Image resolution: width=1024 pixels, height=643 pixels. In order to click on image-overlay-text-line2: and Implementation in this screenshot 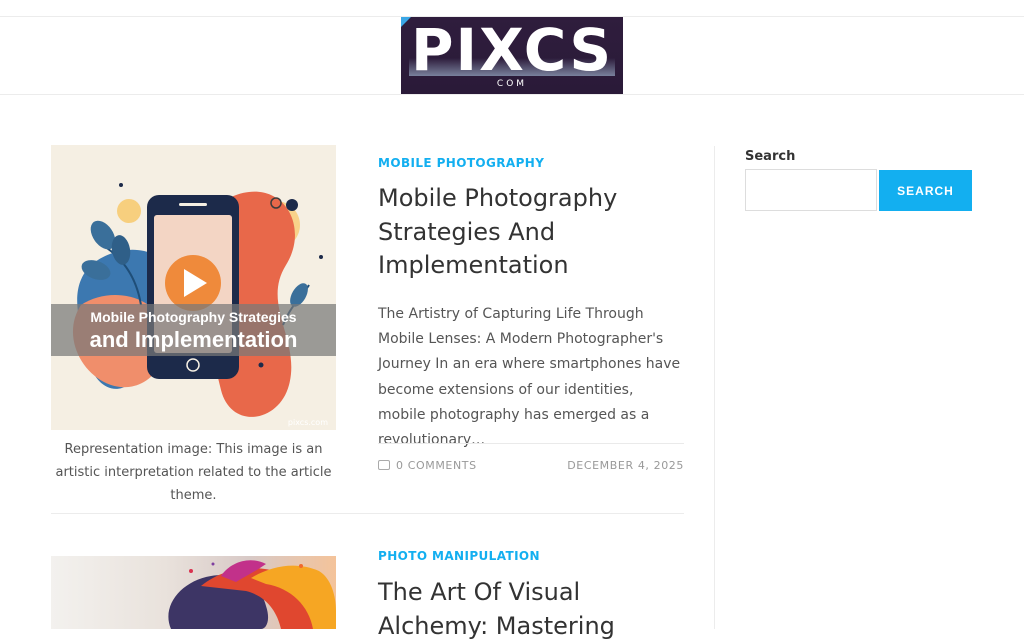, I will do `click(193, 339)`.